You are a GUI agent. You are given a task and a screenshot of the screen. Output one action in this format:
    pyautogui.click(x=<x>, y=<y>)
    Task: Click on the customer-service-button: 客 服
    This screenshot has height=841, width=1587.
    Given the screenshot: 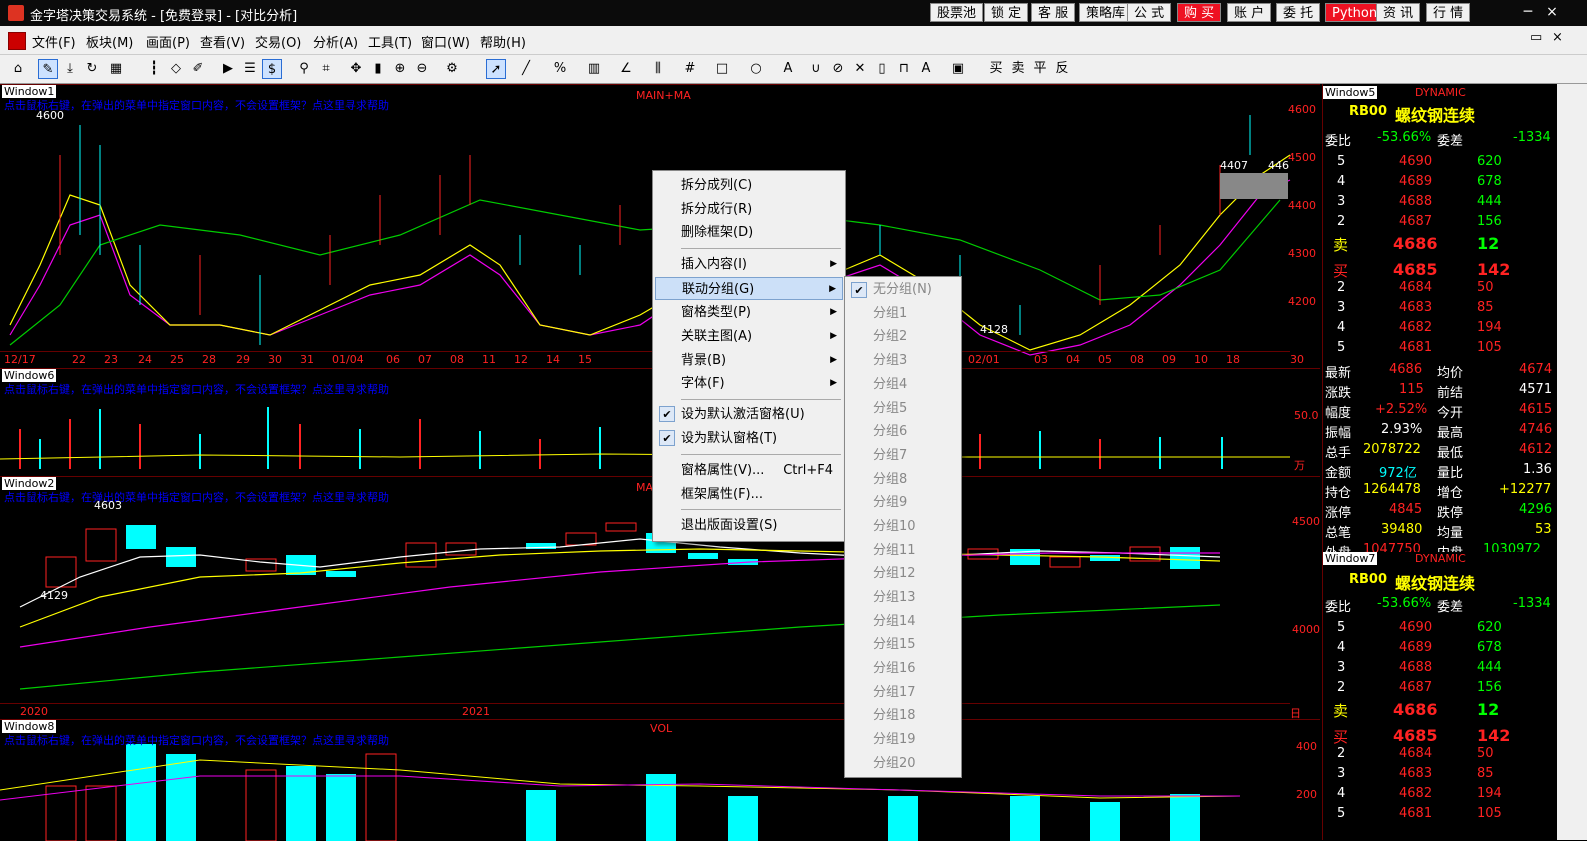 What is the action you would take?
    pyautogui.click(x=1053, y=12)
    